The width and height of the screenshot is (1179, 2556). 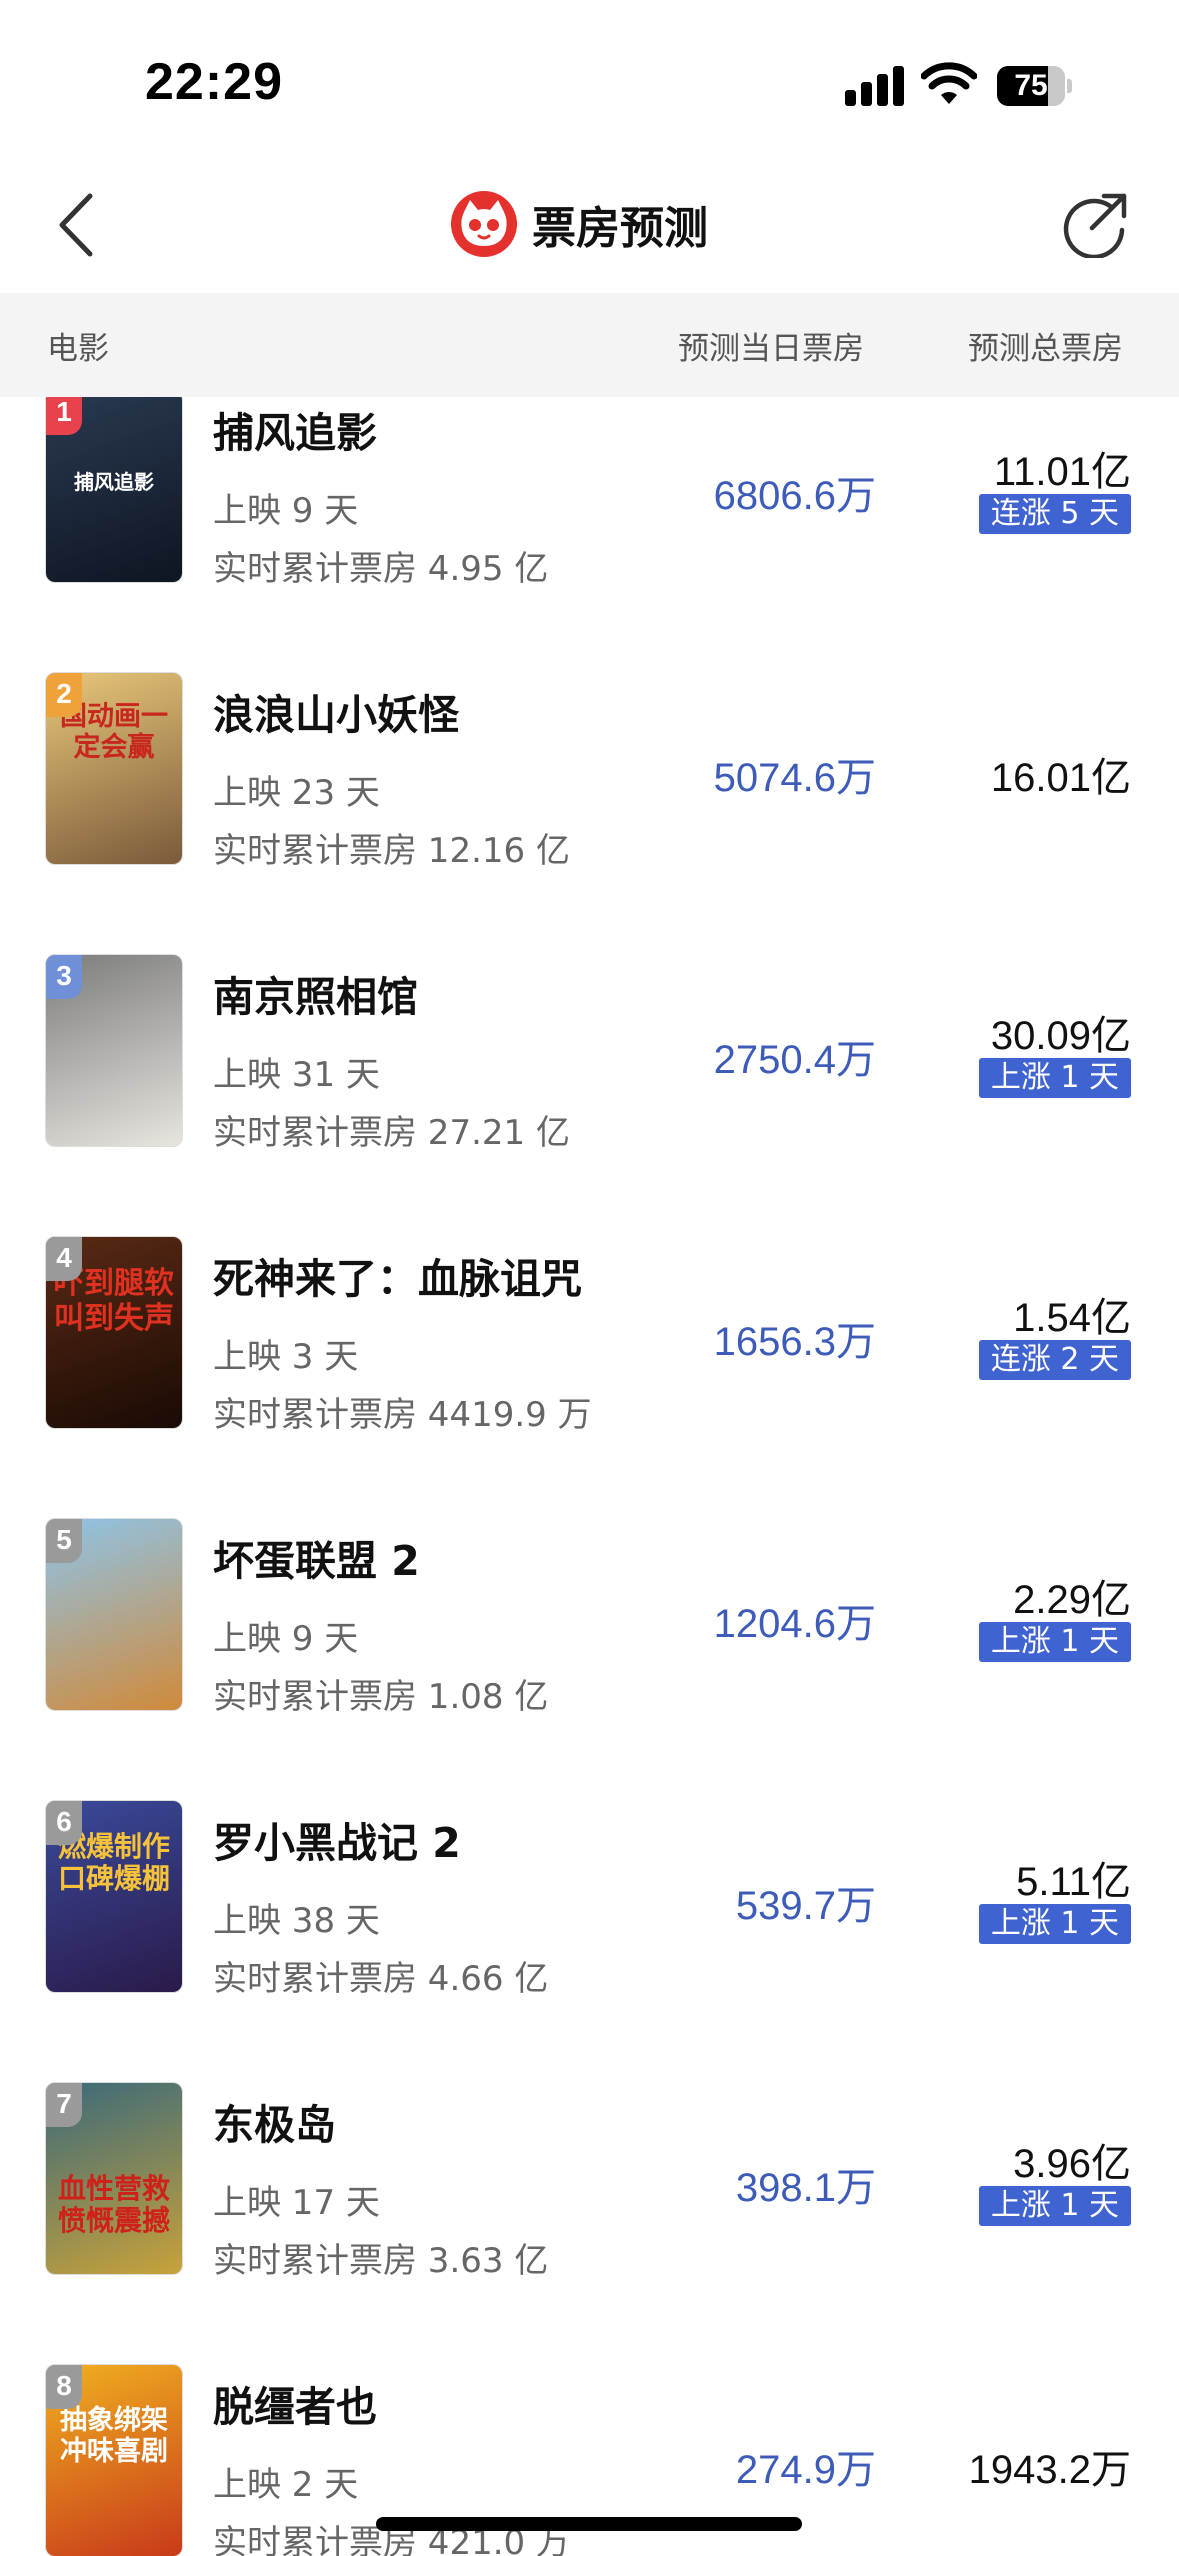 What do you see at coordinates (1072, 2164) in the screenshot?
I see `total-forecast-value: 3.96亿` at bounding box center [1072, 2164].